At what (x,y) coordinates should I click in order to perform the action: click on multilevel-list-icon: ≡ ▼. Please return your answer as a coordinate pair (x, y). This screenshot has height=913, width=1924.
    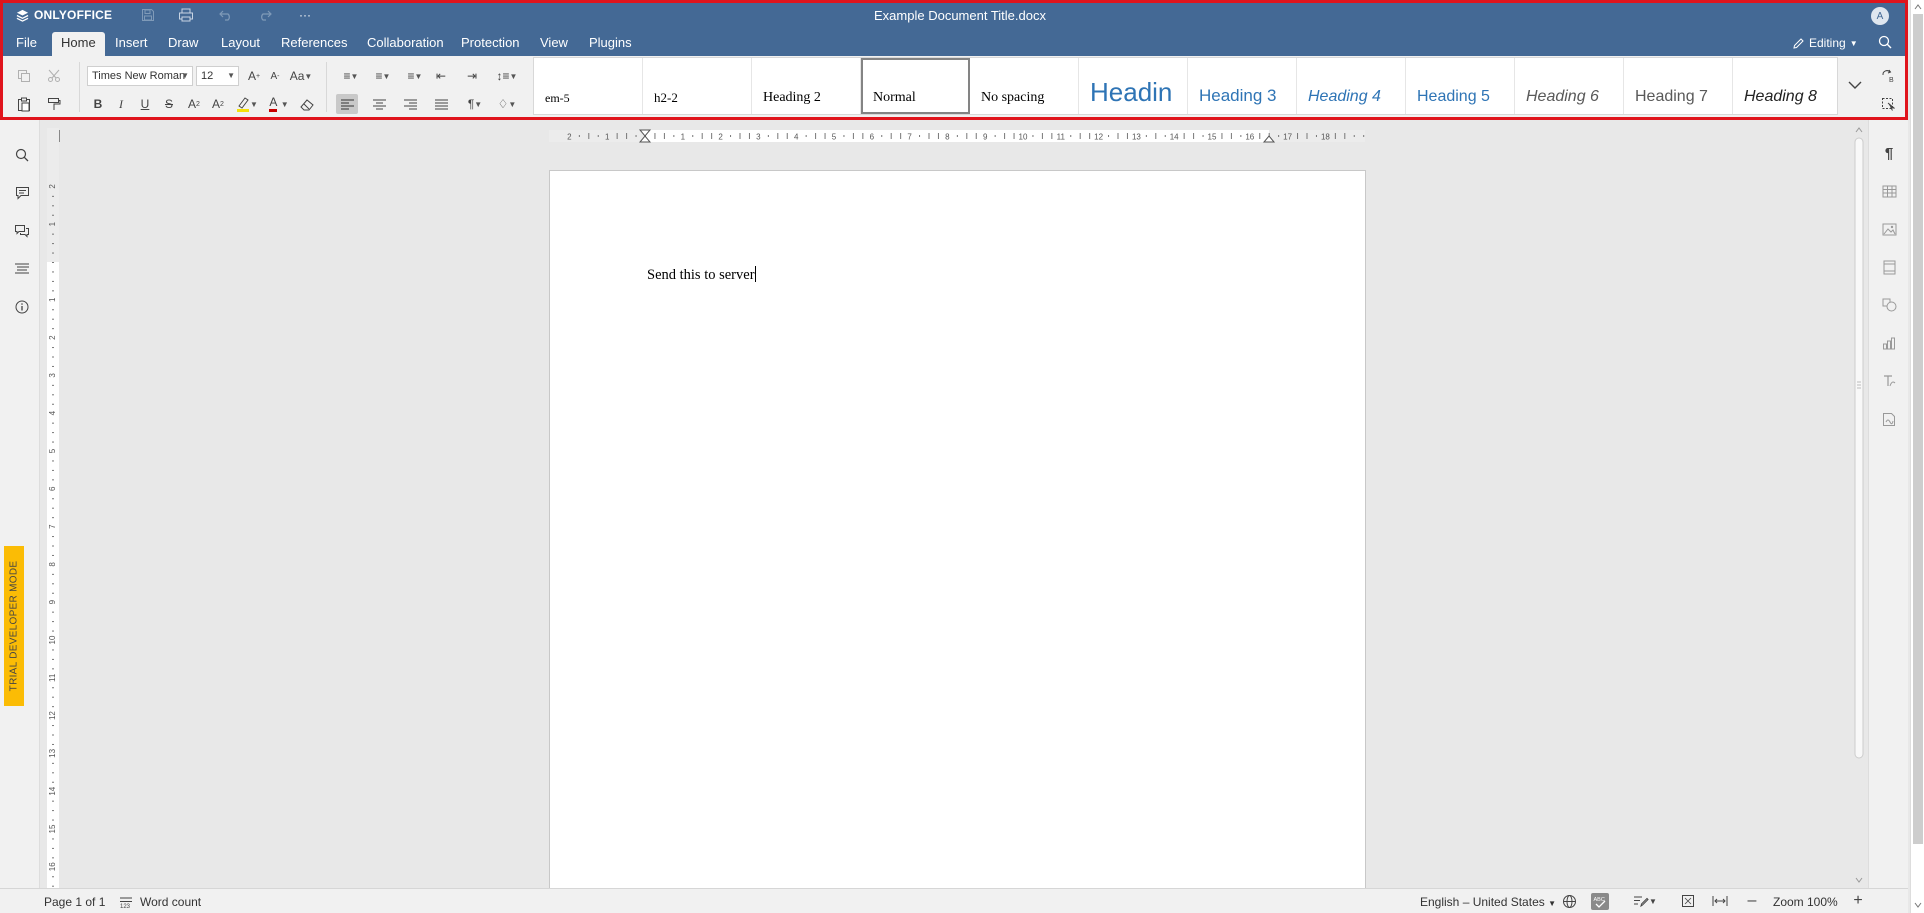
    Looking at the image, I should click on (415, 76).